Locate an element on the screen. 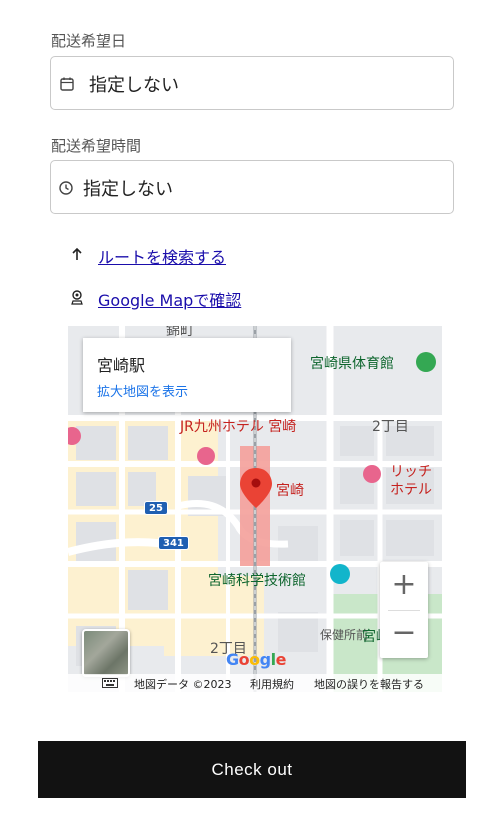 The height and width of the screenshot is (813, 500). map-terms-link: 利用規約 is located at coordinates (272, 684).